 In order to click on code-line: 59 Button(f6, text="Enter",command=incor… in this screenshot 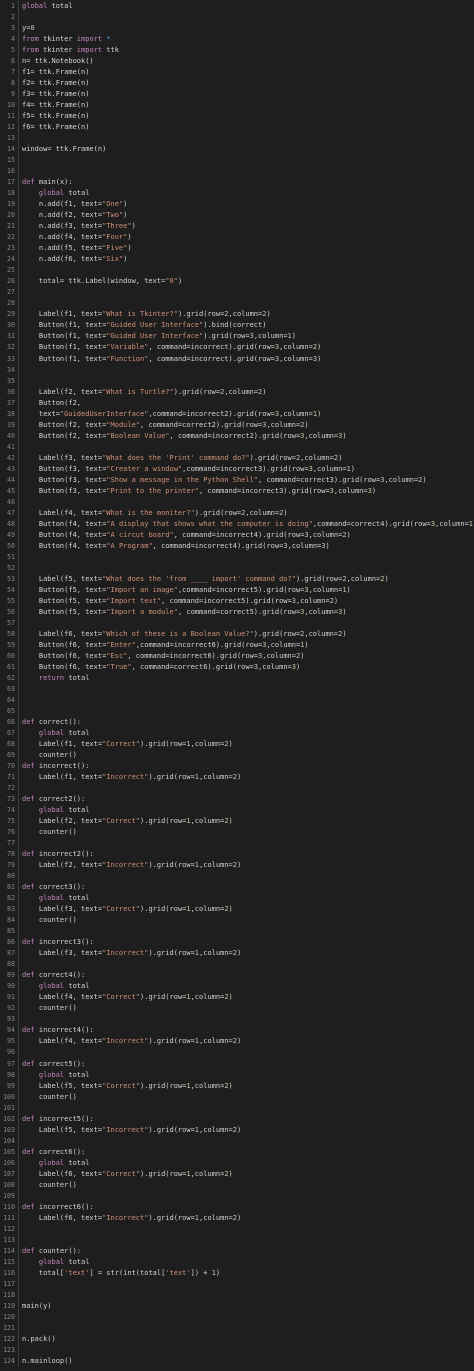, I will do `click(237, 645)`.